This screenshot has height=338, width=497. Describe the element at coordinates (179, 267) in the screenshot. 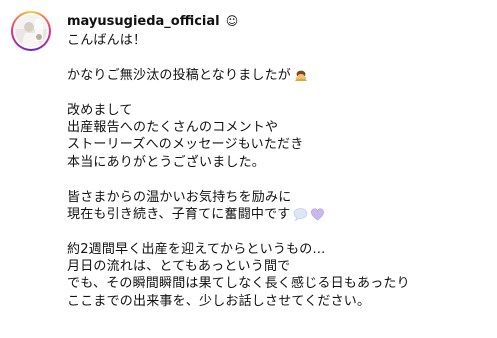

I see `caption-line: 月日の流れは、とてもあっという間で` at that location.